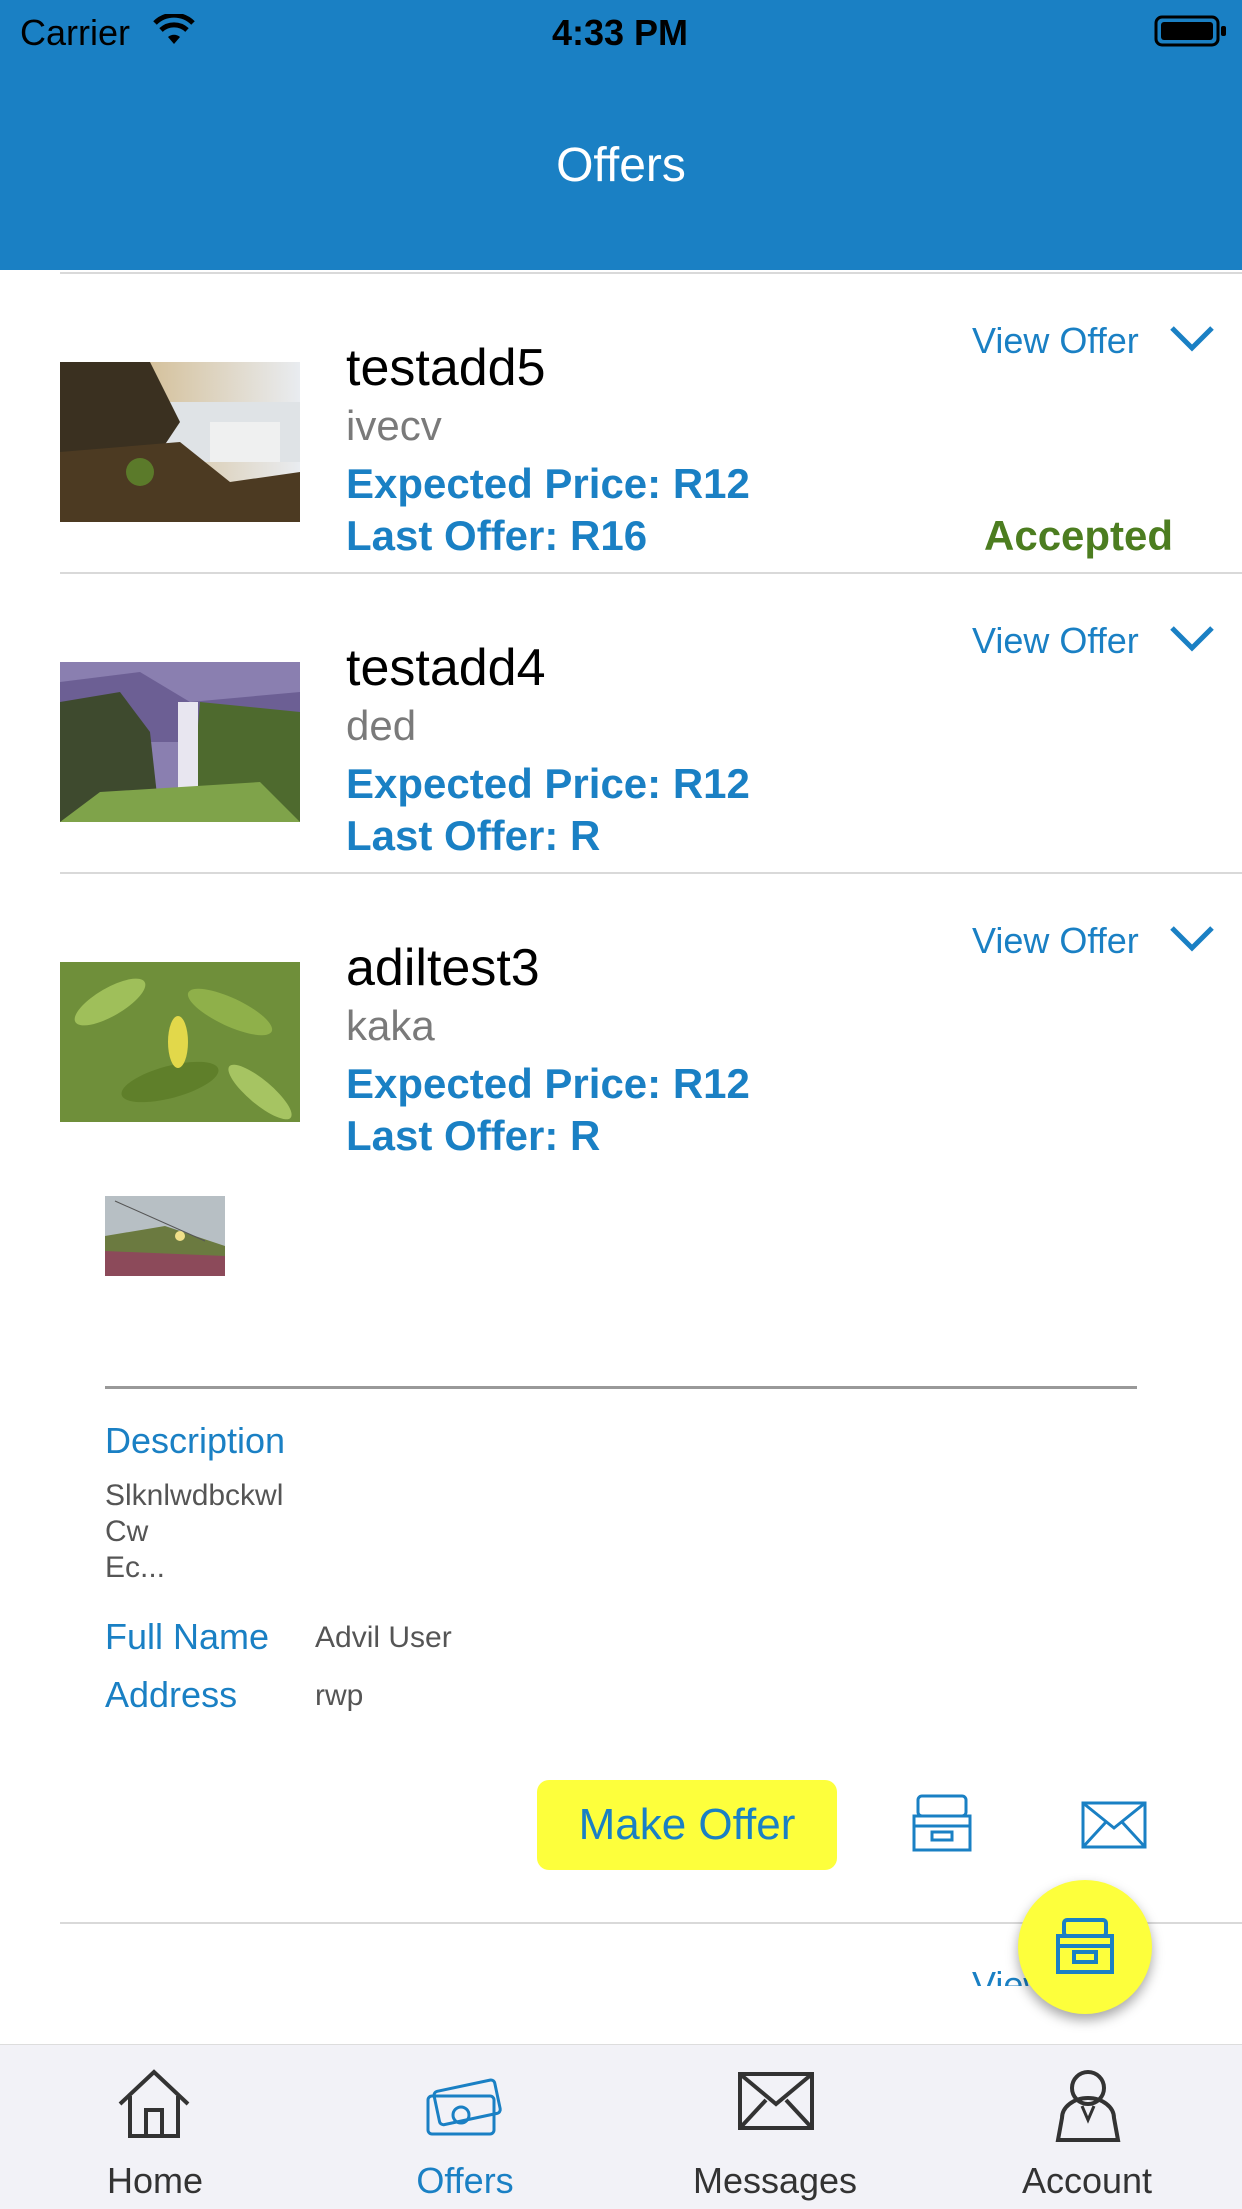 The width and height of the screenshot is (1242, 2209). Describe the element at coordinates (446, 368) in the screenshot. I see `offer-name: testadd5` at that location.